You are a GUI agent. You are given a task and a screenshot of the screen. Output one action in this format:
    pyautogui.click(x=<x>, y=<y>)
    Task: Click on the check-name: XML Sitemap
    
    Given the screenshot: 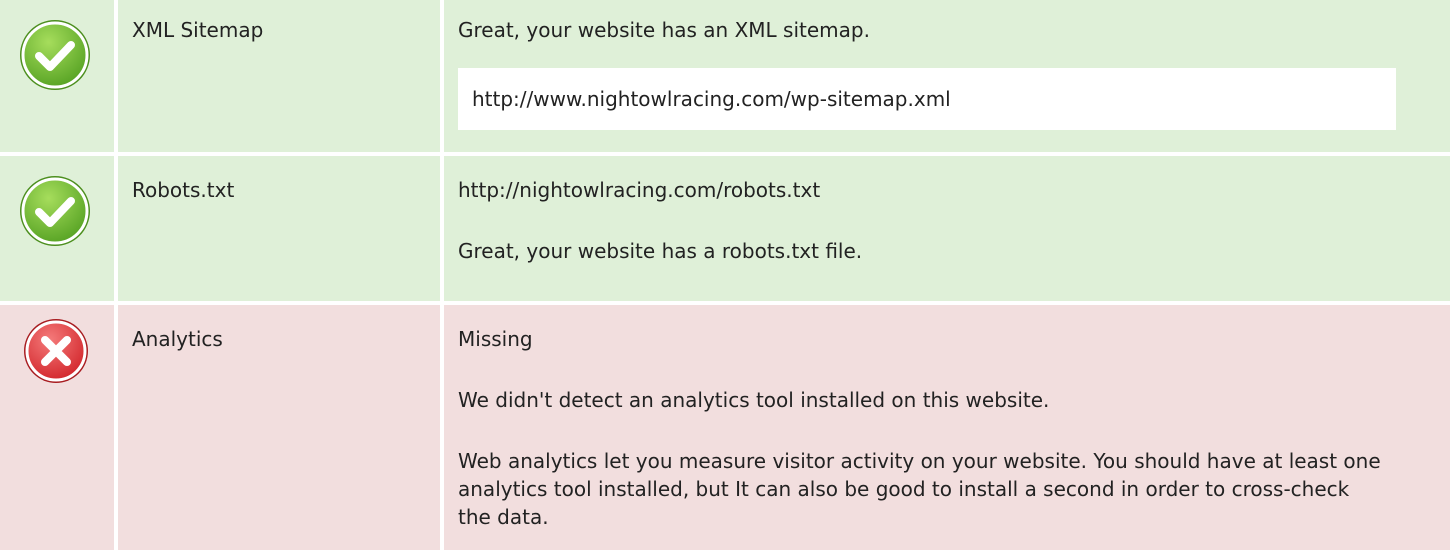 What is the action you would take?
    pyautogui.click(x=279, y=76)
    